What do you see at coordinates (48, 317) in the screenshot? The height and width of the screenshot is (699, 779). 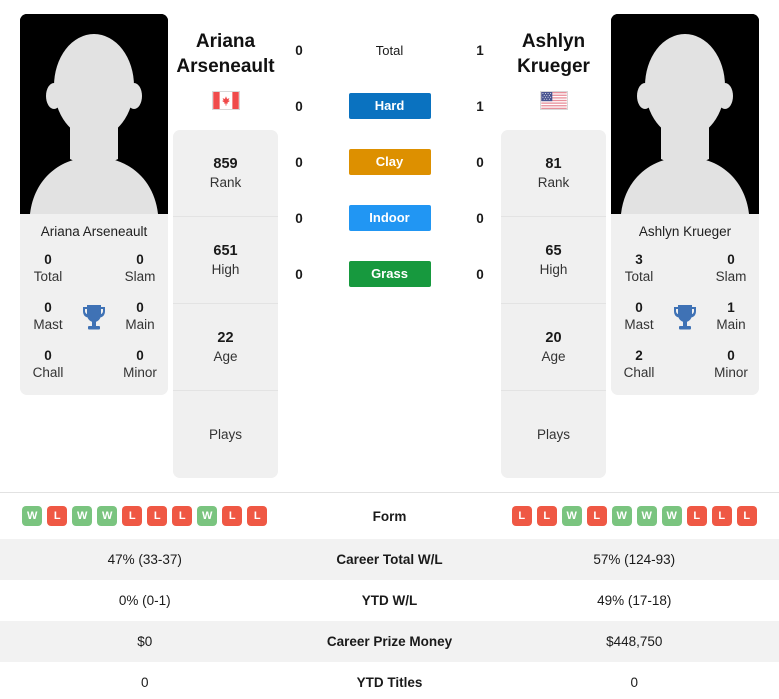 I see `player1-titles-mast: 0 Mast` at bounding box center [48, 317].